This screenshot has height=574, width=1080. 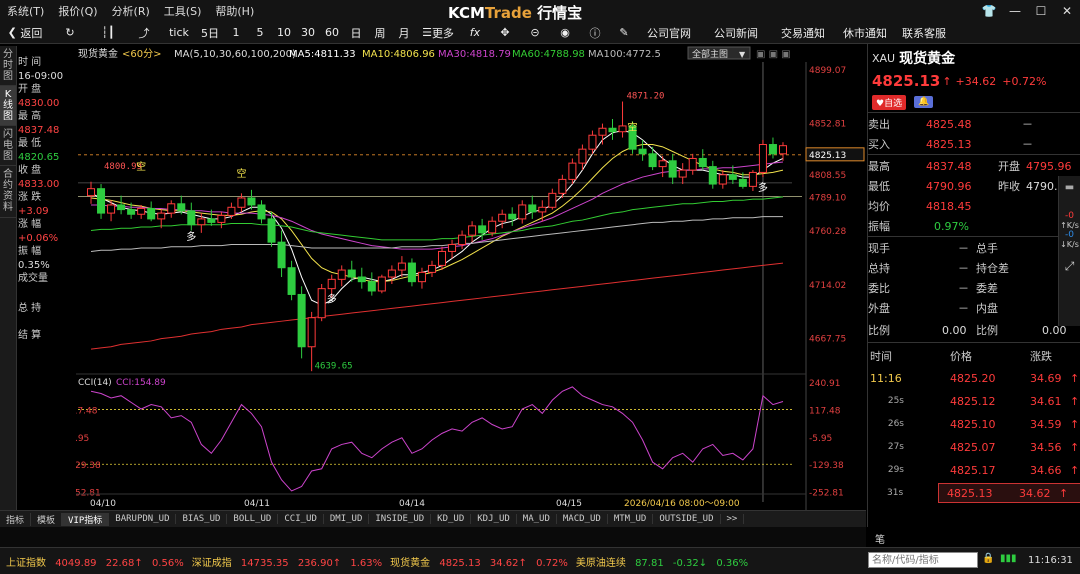 What do you see at coordinates (253, 519) in the screenshot?
I see `indicator-tab: BOLL_UD` at bounding box center [253, 519].